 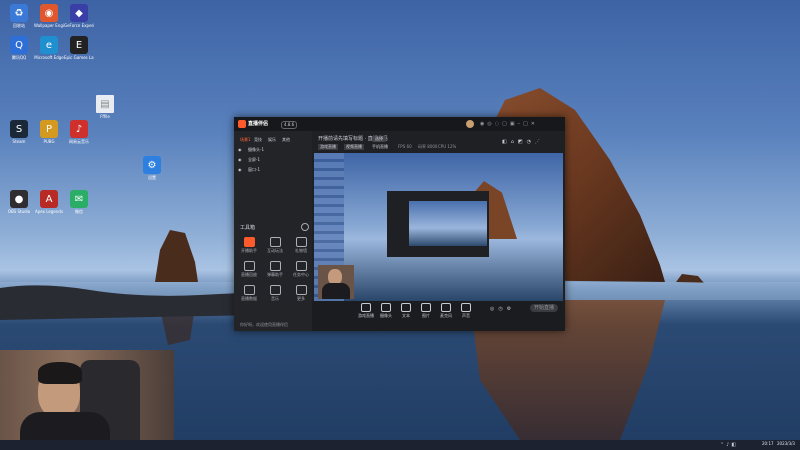 I want to click on desktop-icon: A Apex Legends, so click(x=49, y=202).